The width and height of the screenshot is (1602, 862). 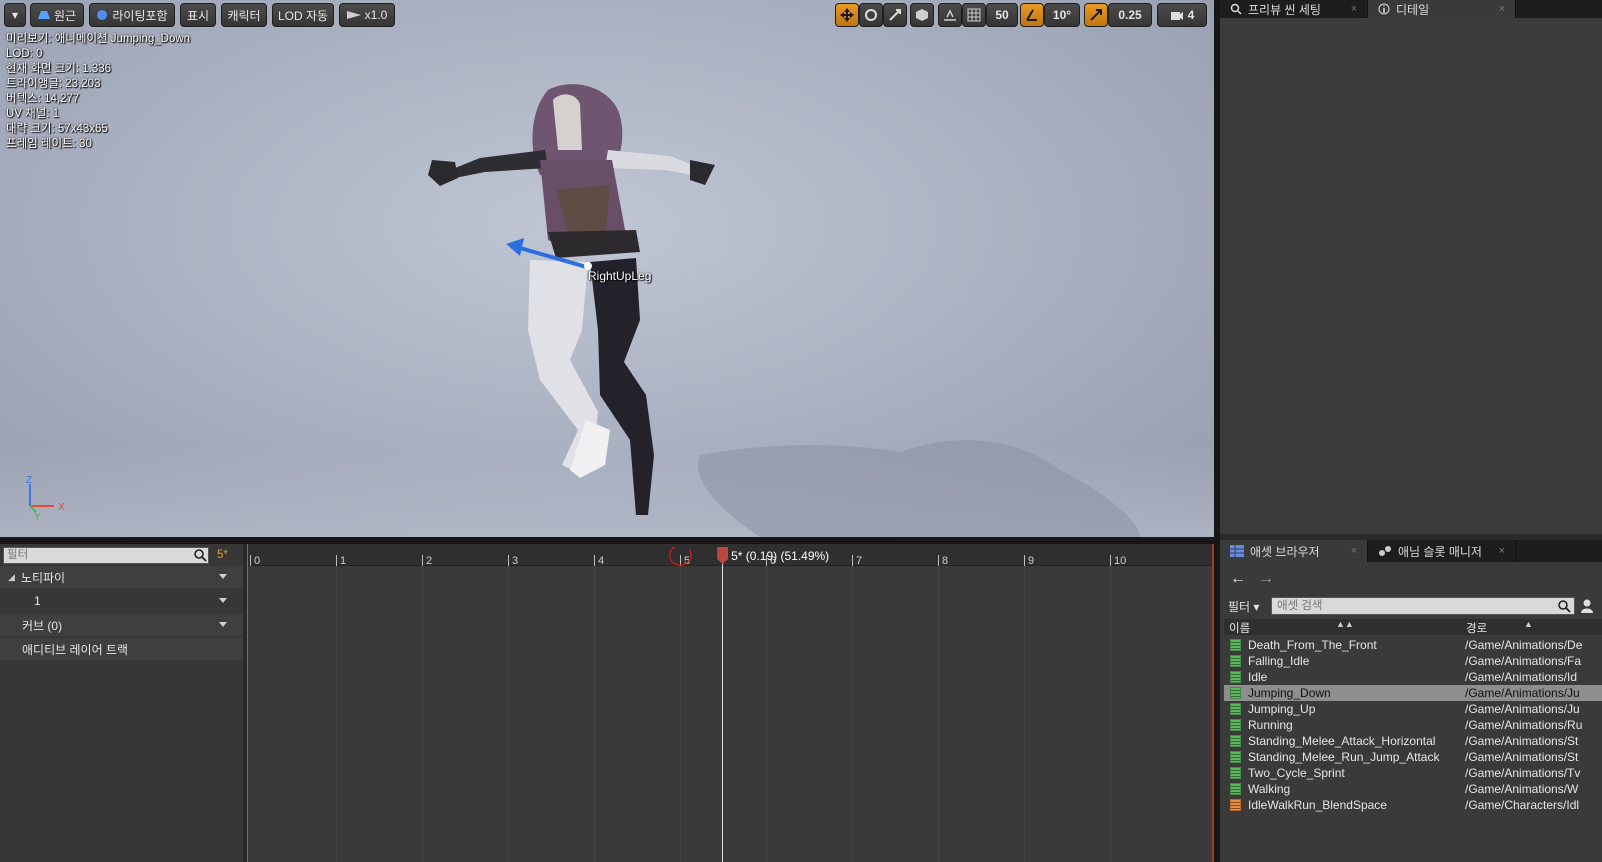 I want to click on ruler-label: 8, so click(x=945, y=561).